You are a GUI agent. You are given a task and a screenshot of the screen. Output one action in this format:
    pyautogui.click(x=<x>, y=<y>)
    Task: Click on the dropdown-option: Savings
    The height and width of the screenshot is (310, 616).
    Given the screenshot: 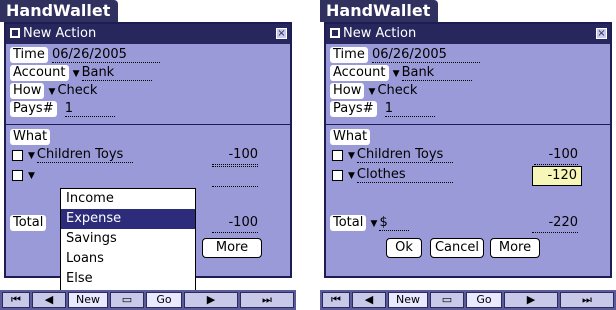 What is the action you would take?
    pyautogui.click(x=128, y=239)
    